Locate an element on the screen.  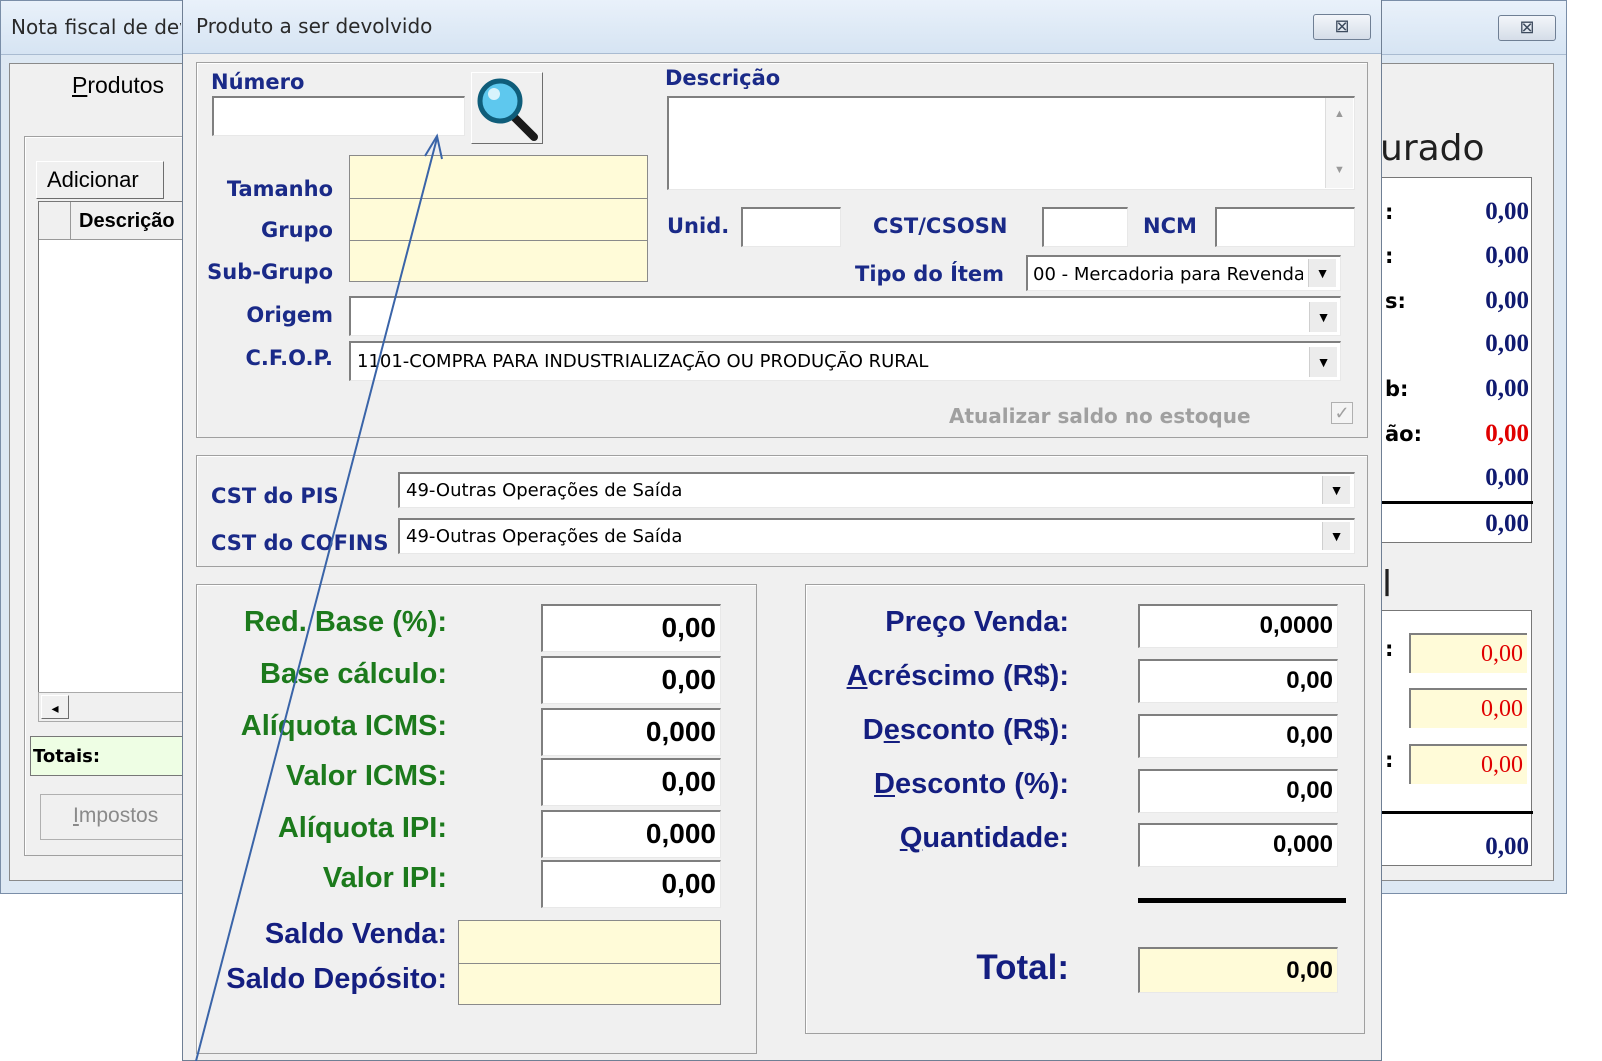
total-value: 0,00 is located at coordinates (1309, 970).